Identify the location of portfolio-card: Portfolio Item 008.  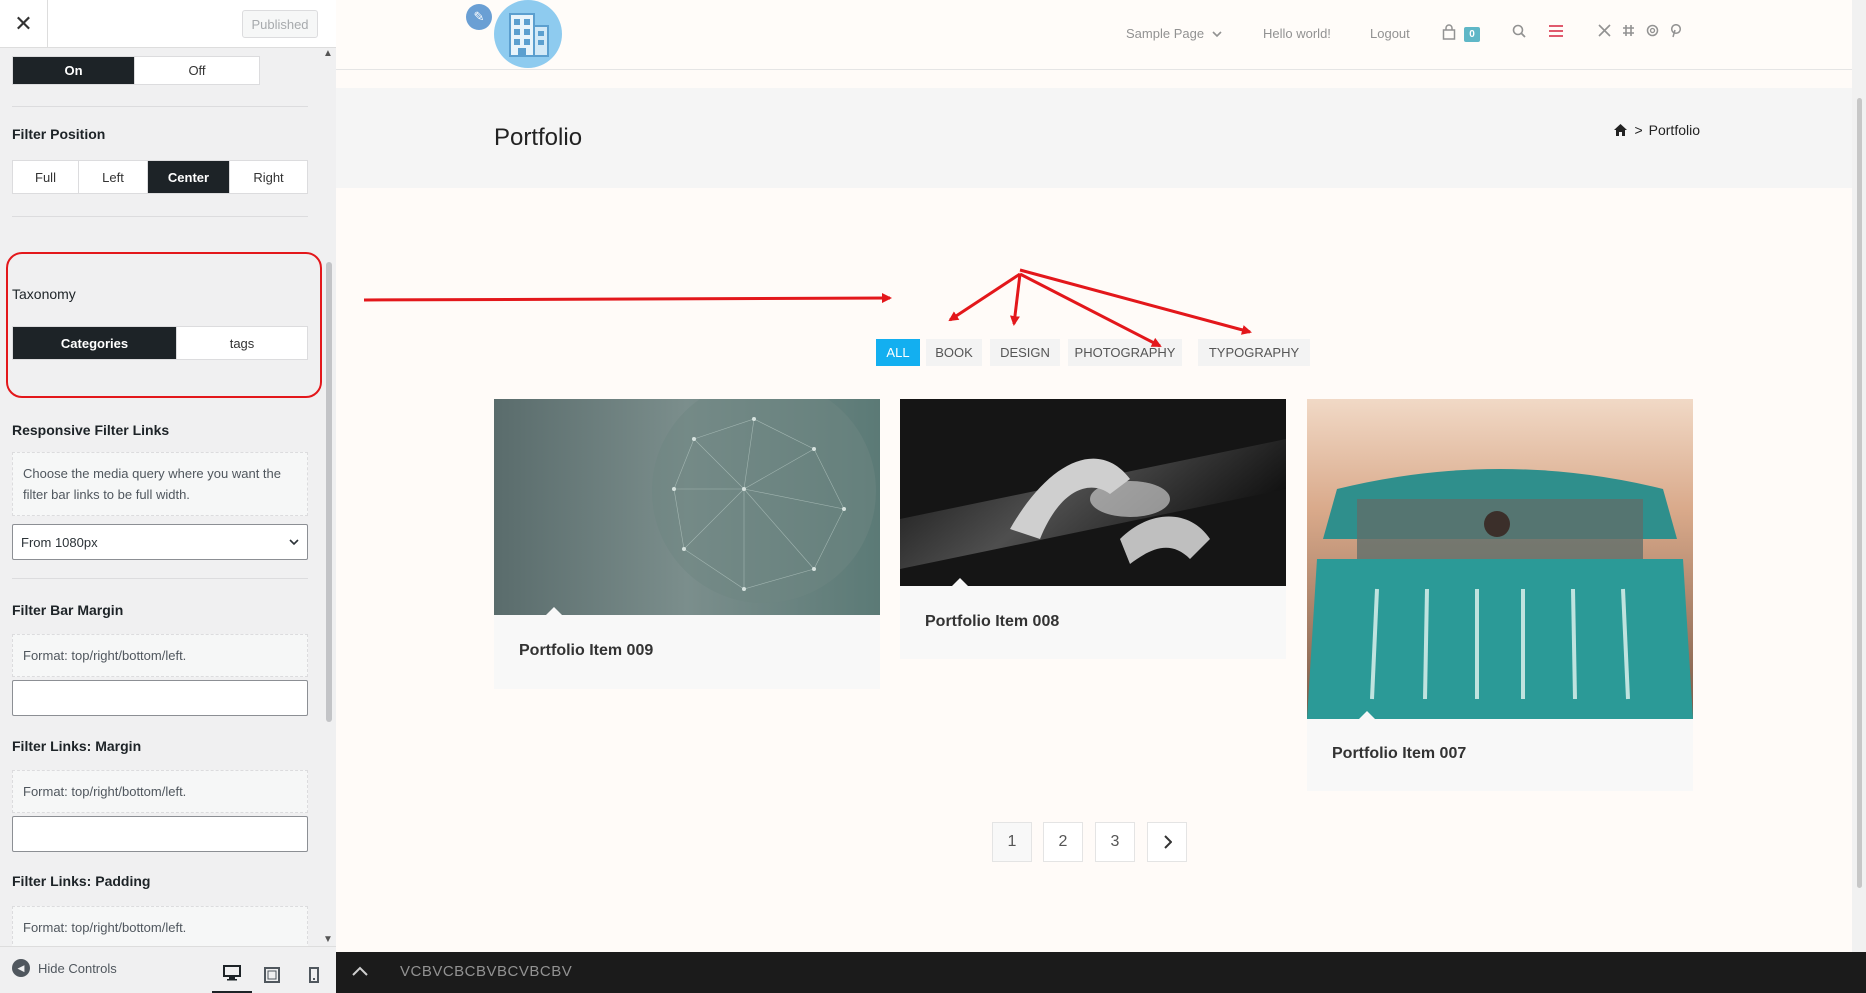
(1093, 529).